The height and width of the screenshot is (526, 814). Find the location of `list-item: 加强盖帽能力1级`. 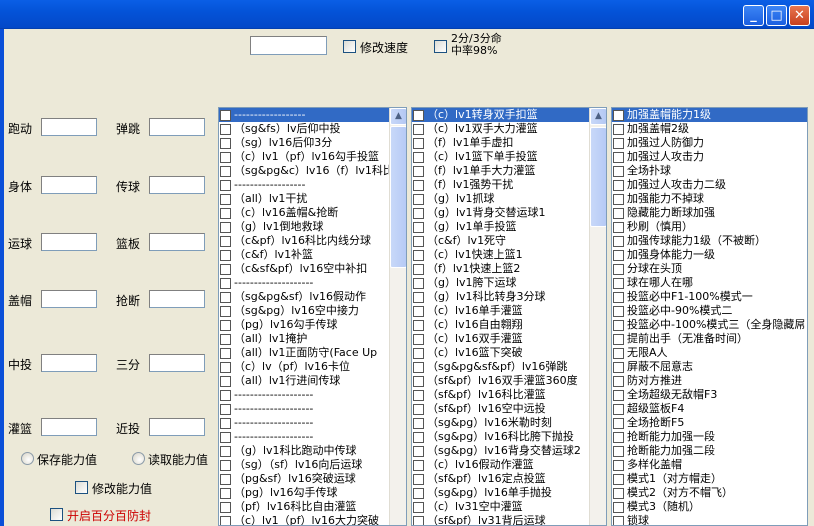

list-item: 加强盖帽能力1级 is located at coordinates (709, 115).